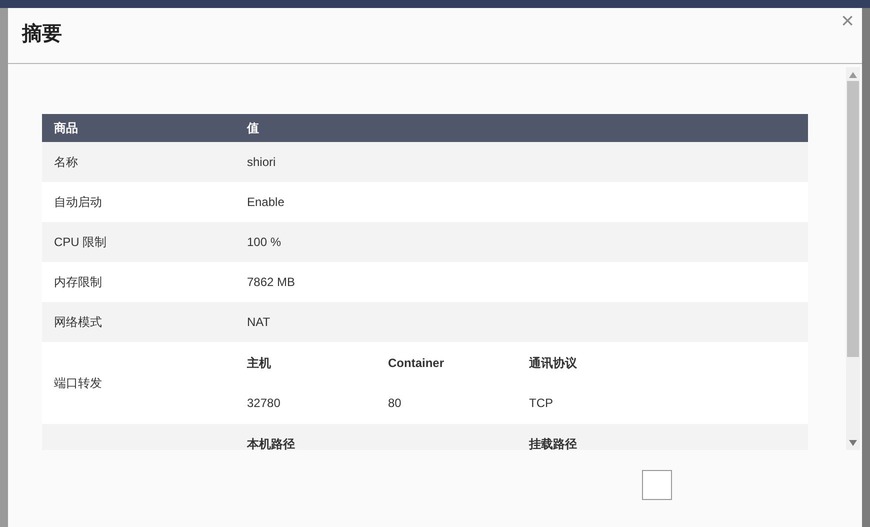  I want to click on footer-button, so click(657, 485).